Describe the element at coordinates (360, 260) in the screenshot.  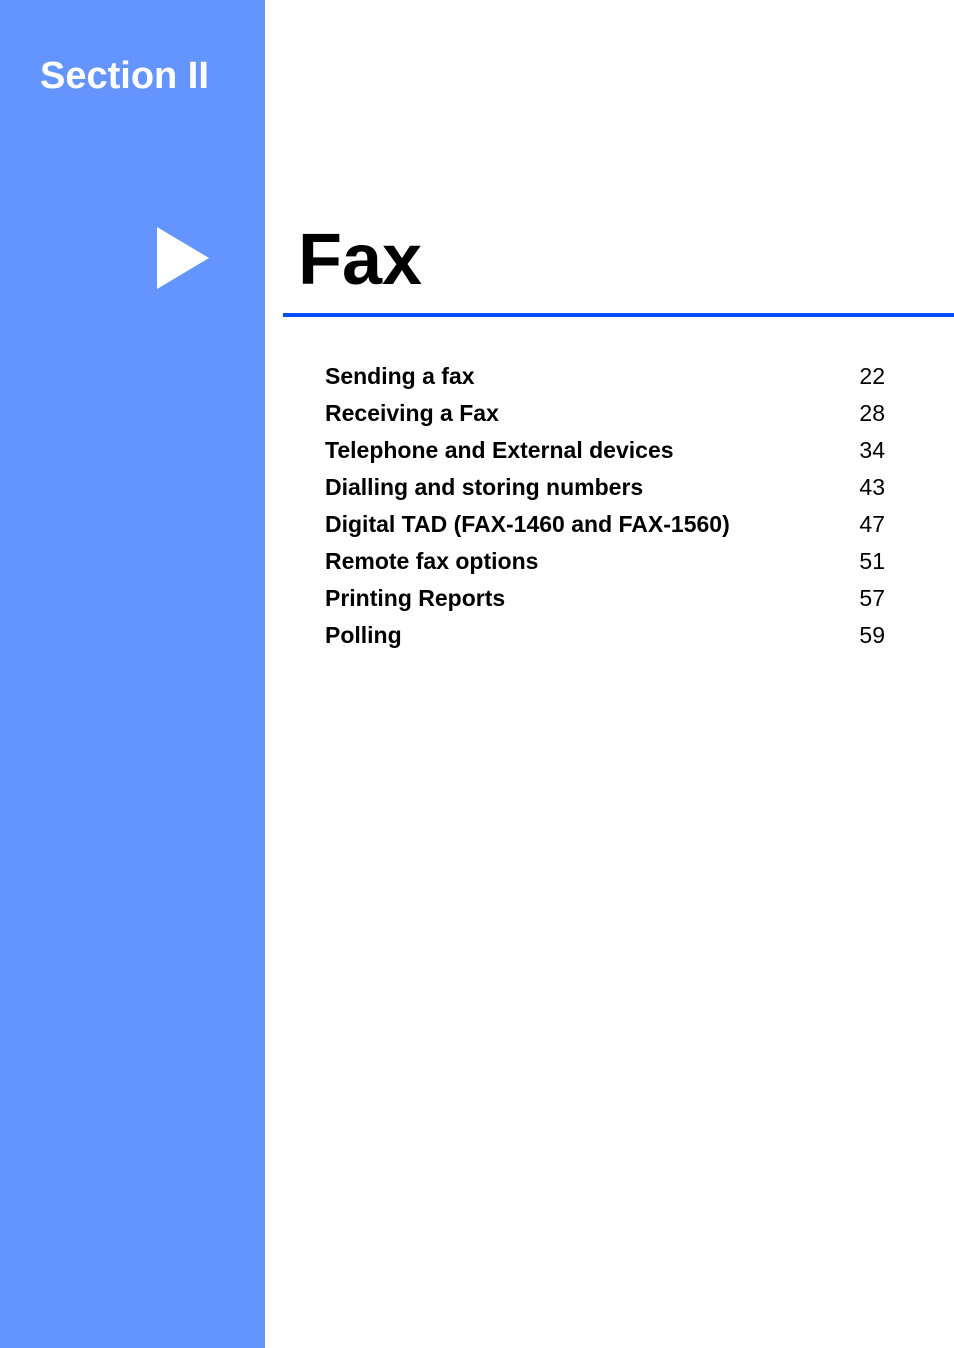
I see `chapter-title: Fax` at that location.